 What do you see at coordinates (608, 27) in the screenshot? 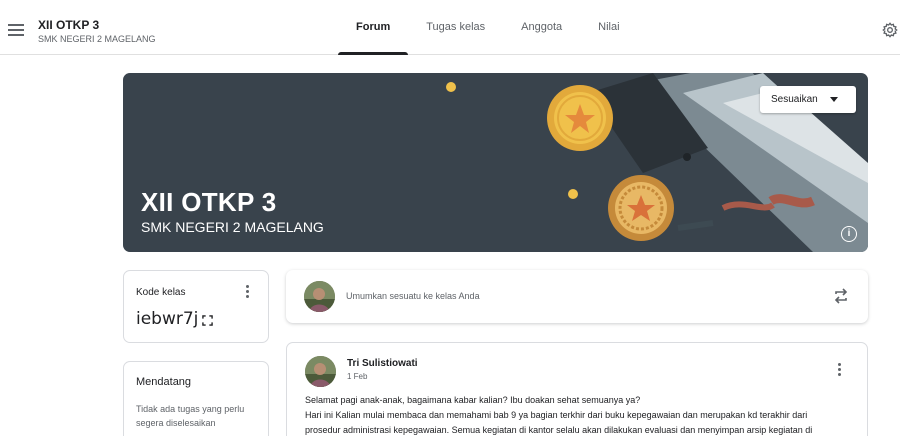
I see `tab-grades: Nilai` at bounding box center [608, 27].